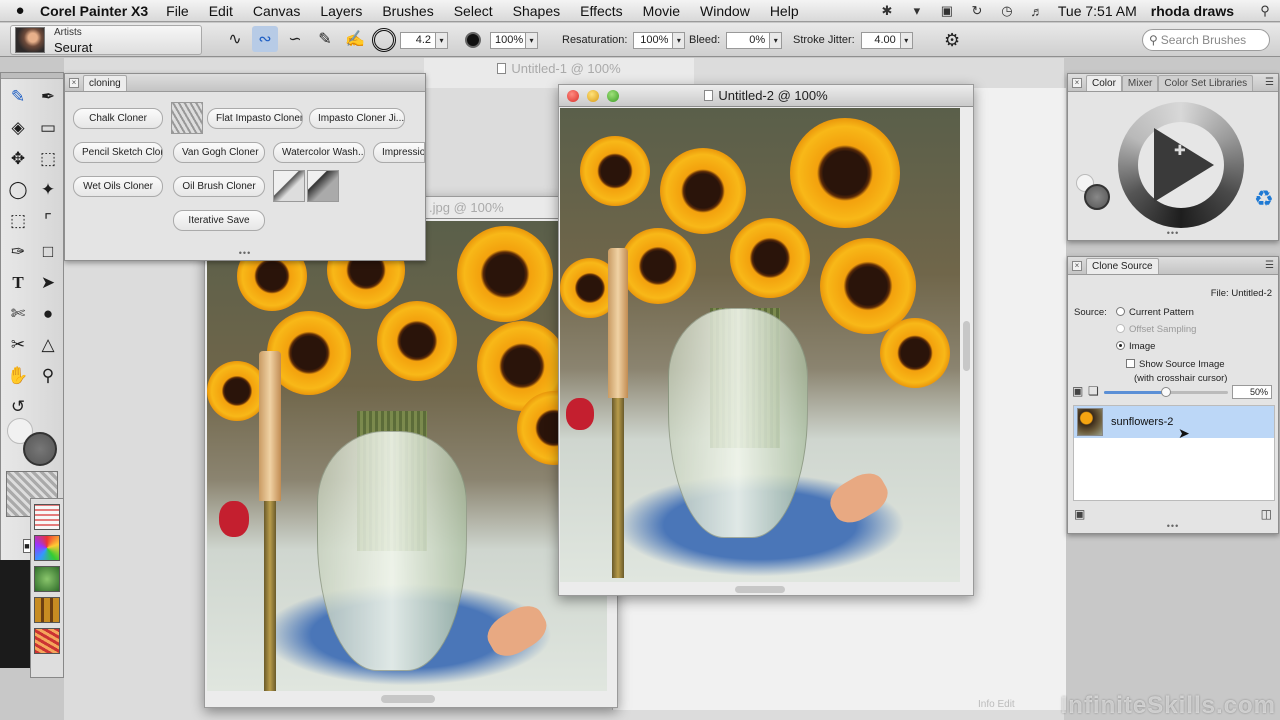 The height and width of the screenshot is (720, 1280). What do you see at coordinates (18, 221) in the screenshot?
I see `transform-tool-icon: ⬚` at bounding box center [18, 221].